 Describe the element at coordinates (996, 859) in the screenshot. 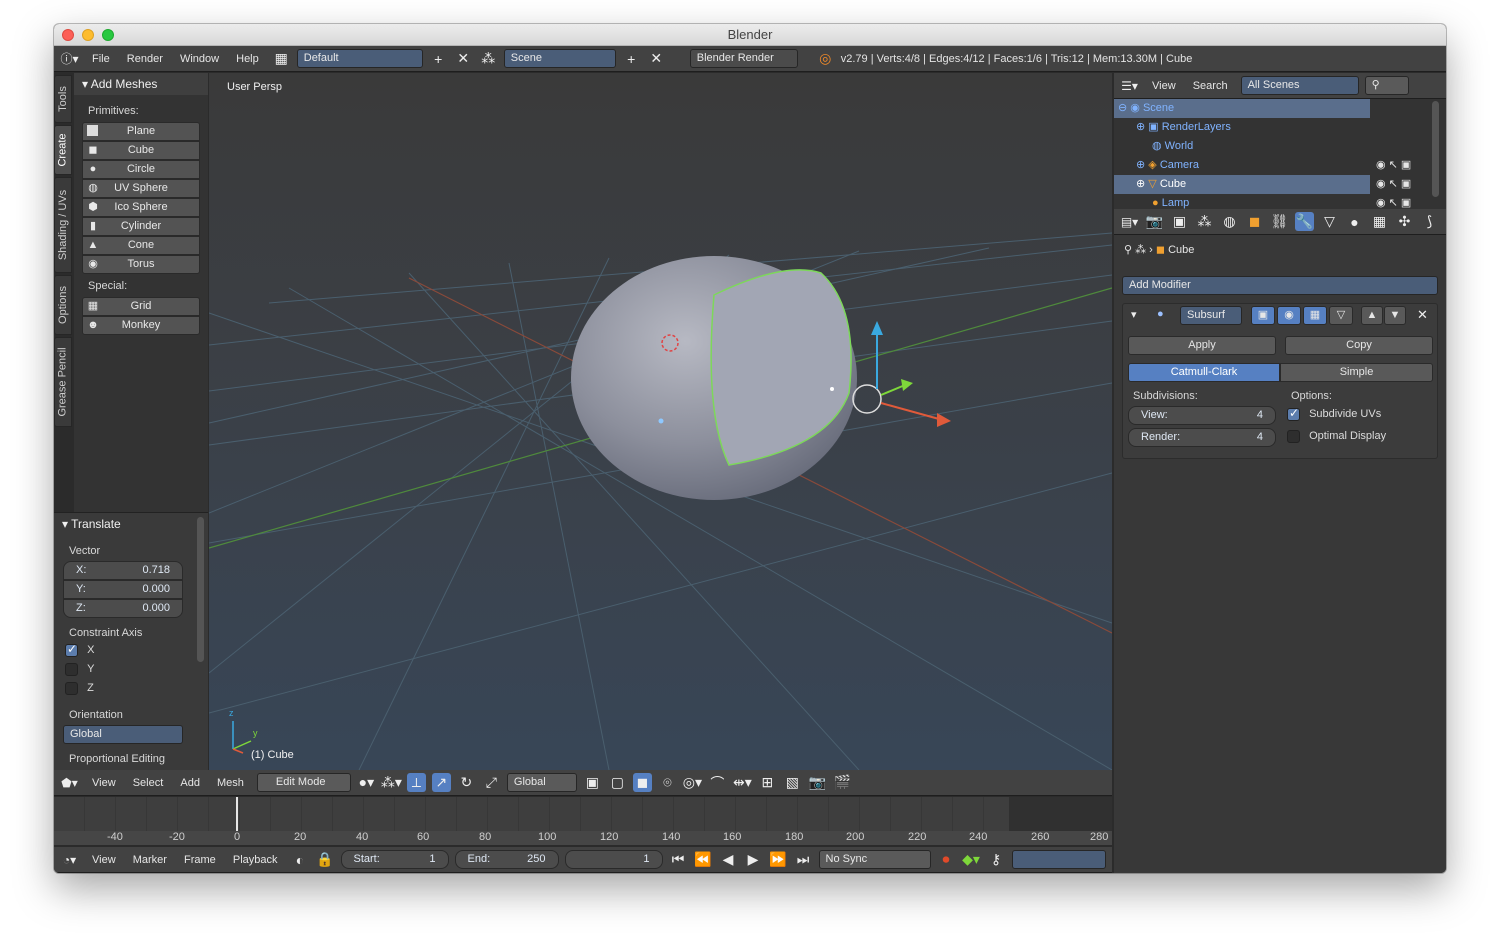

I see `keying-key-icon: ⚷` at that location.